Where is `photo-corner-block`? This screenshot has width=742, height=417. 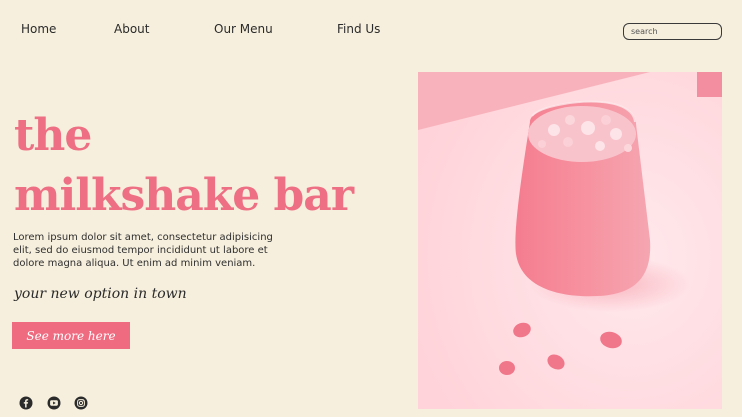 photo-corner-block is located at coordinates (709, 84).